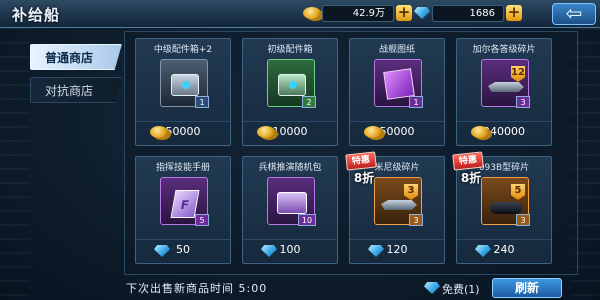 The height and width of the screenshot is (300, 600). I want to click on item-name: 兵棋推演随机包, so click(290, 168).